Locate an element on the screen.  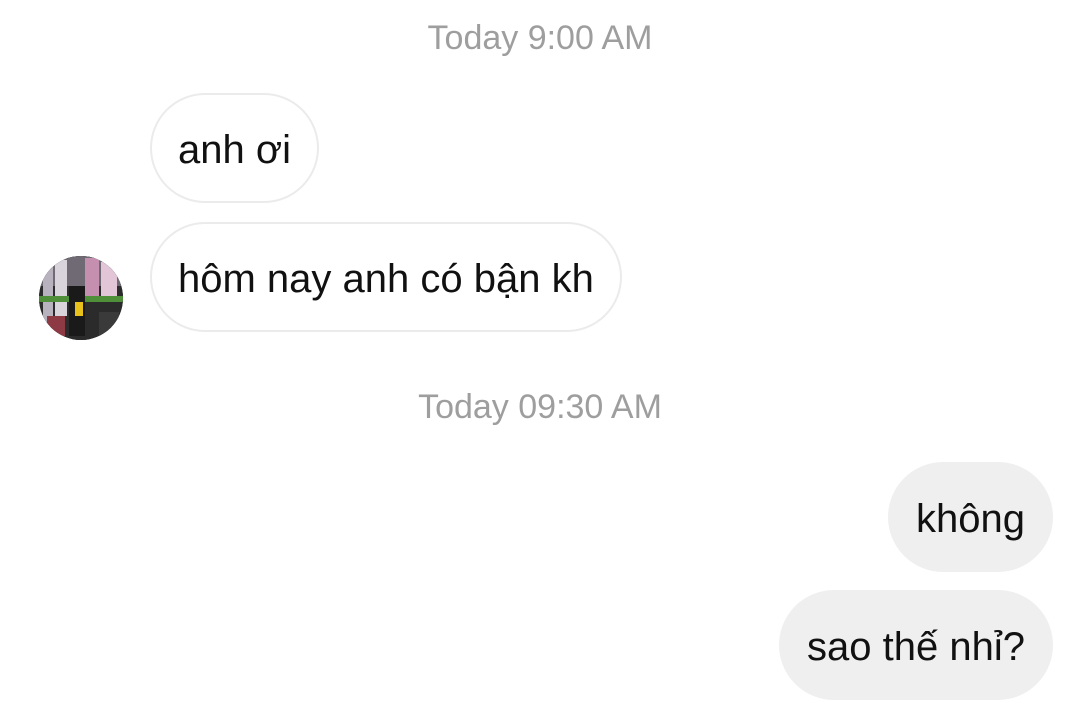
incoming-message-bubble: hôm nay anh có bận kh is located at coordinates (386, 277).